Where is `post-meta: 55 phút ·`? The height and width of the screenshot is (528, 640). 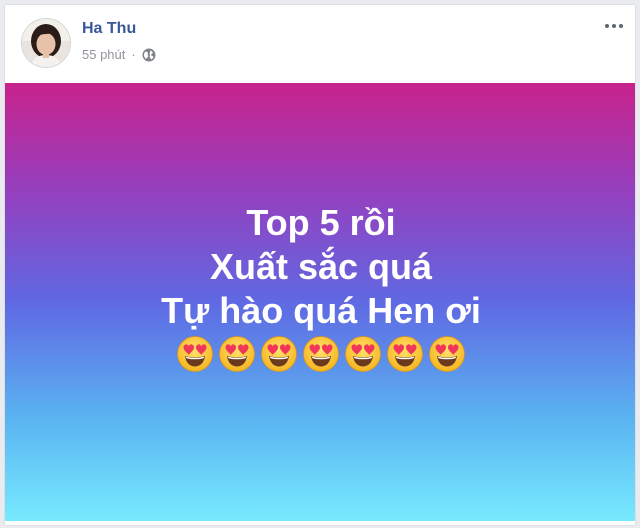 post-meta: 55 phút · is located at coordinates (119, 54).